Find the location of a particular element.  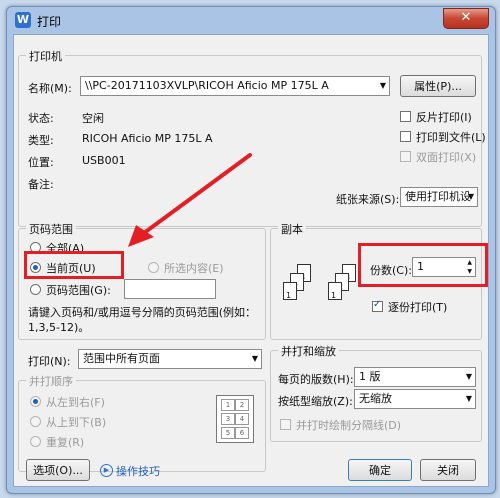

wps-app-icon: W is located at coordinates (23, 20).